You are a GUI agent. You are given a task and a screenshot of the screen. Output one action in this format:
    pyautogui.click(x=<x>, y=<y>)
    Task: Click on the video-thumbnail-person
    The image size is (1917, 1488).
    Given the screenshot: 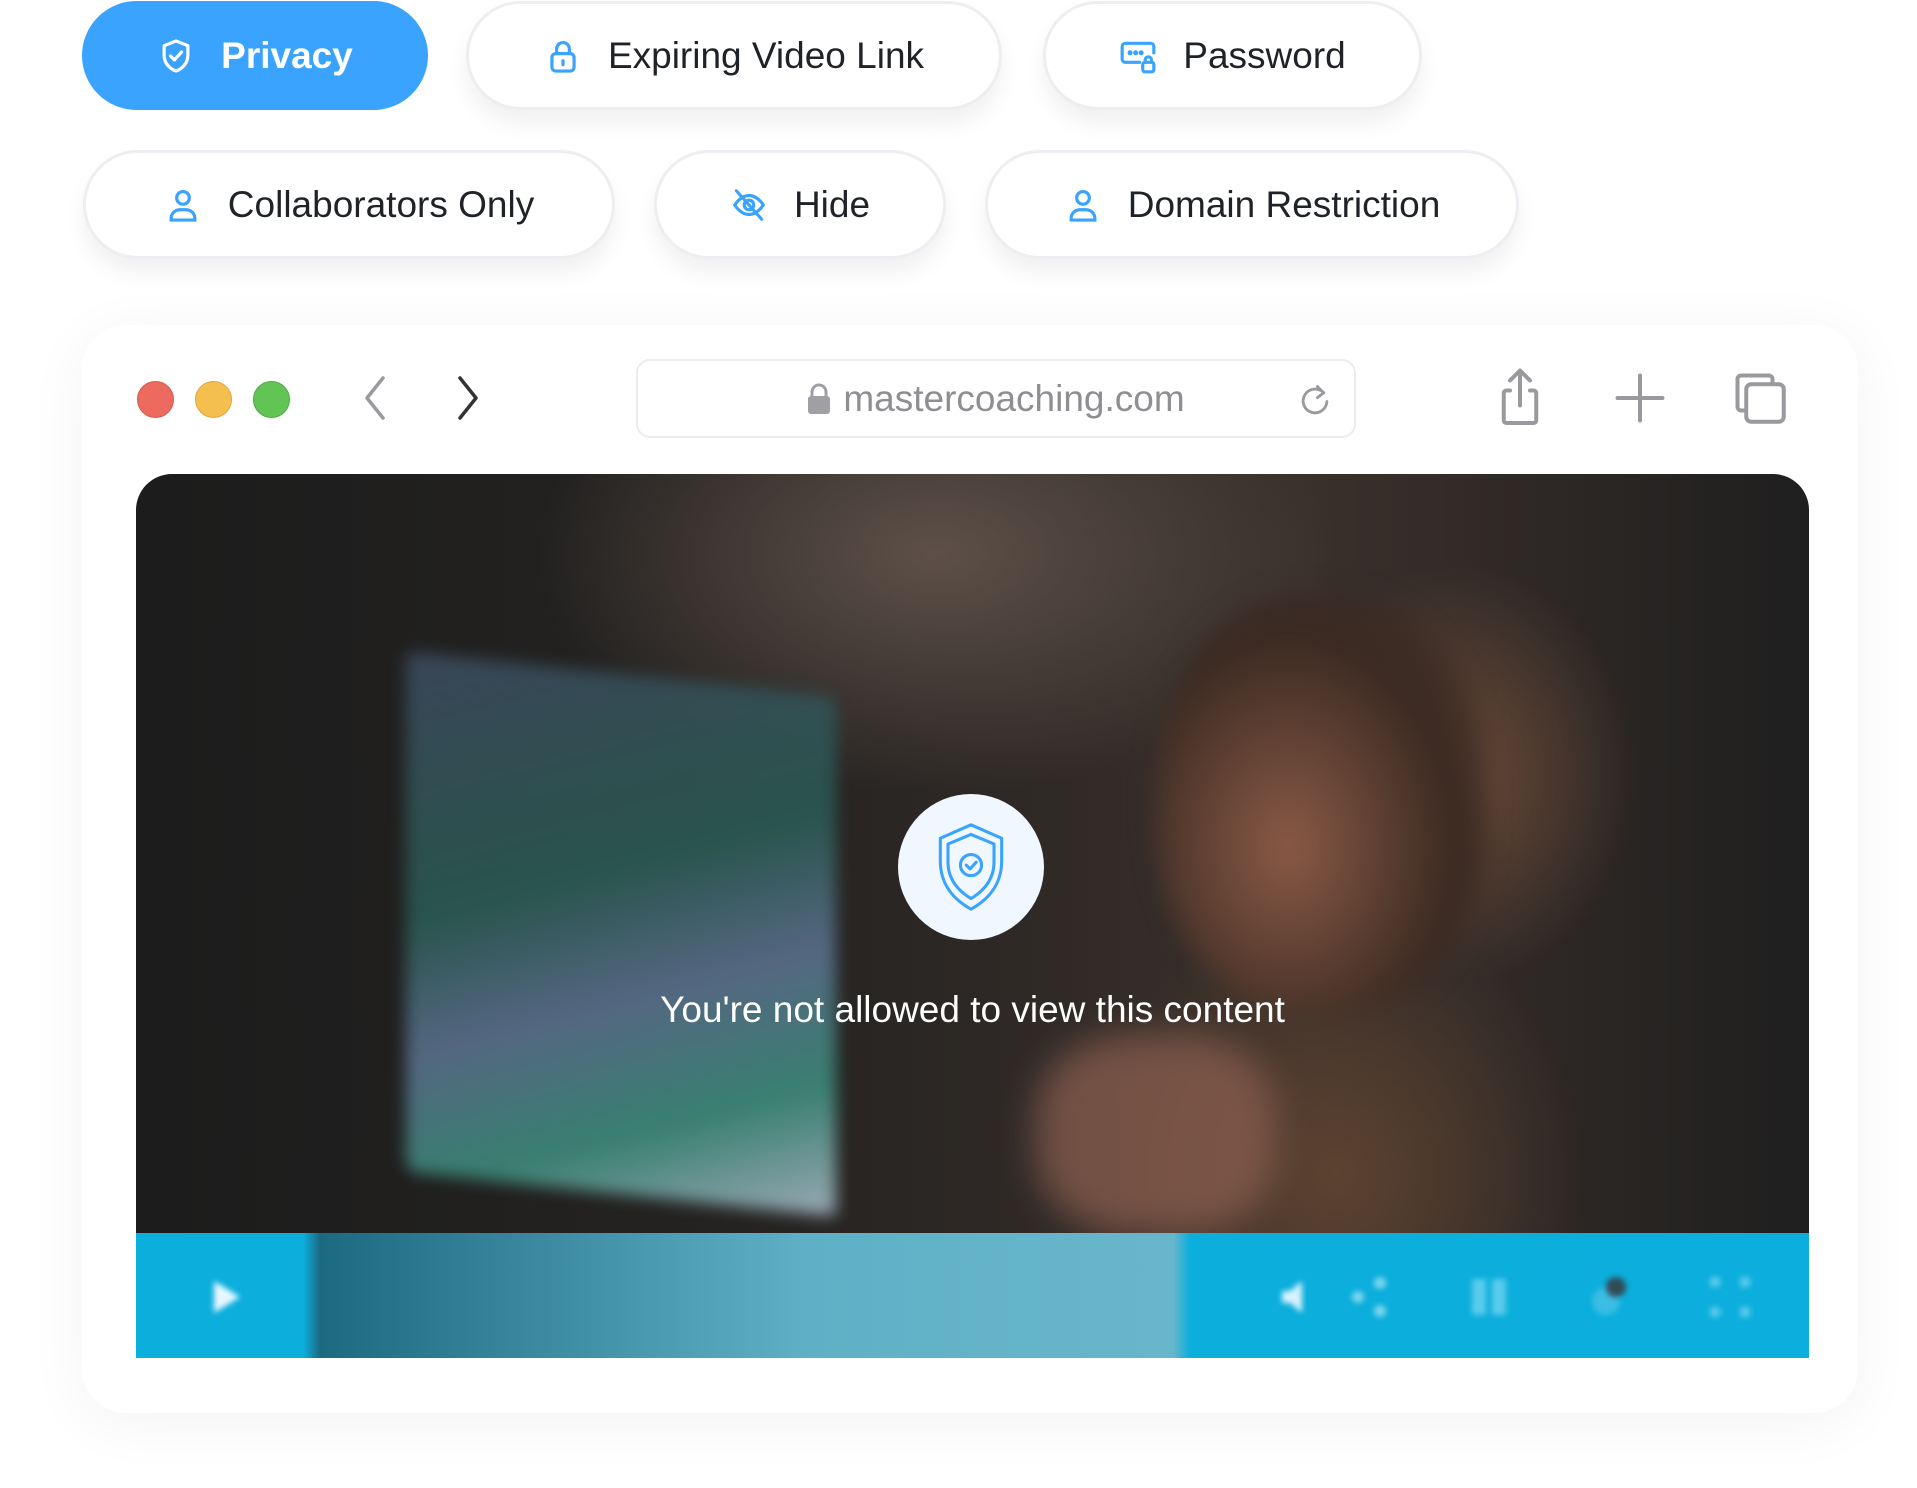 What is the action you would take?
    pyautogui.click(x=1321, y=804)
    